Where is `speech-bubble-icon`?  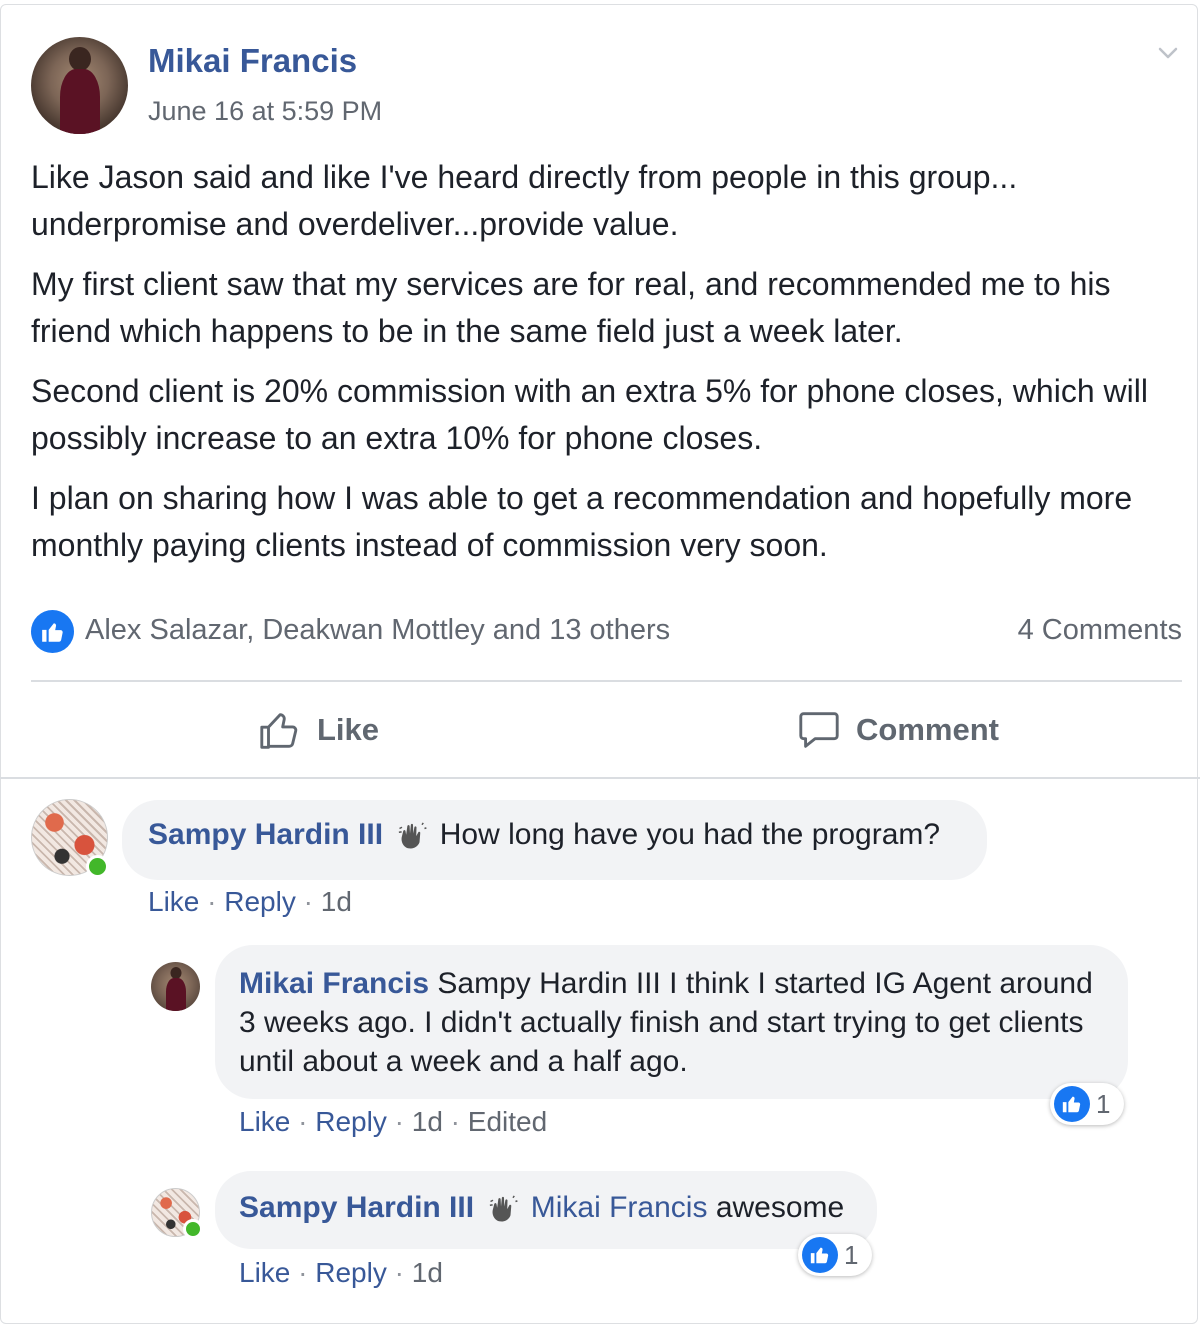 speech-bubble-icon is located at coordinates (819, 730).